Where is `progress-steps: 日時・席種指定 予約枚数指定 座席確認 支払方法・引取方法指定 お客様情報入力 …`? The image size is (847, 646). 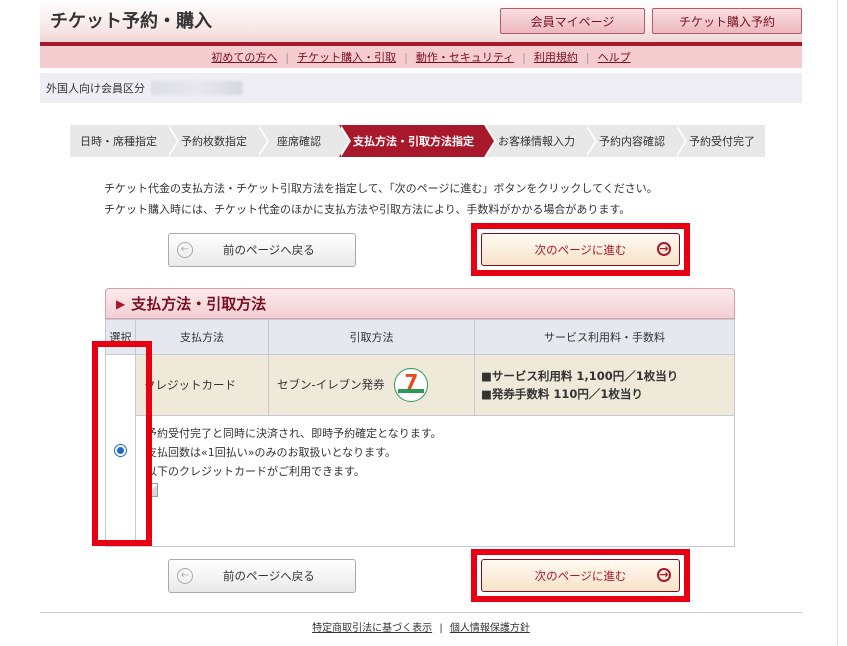
progress-steps: 日時・席種指定 予約枚数指定 座席確認 支払方法・引取方法指定 お客様情報入力 … is located at coordinates (417, 141).